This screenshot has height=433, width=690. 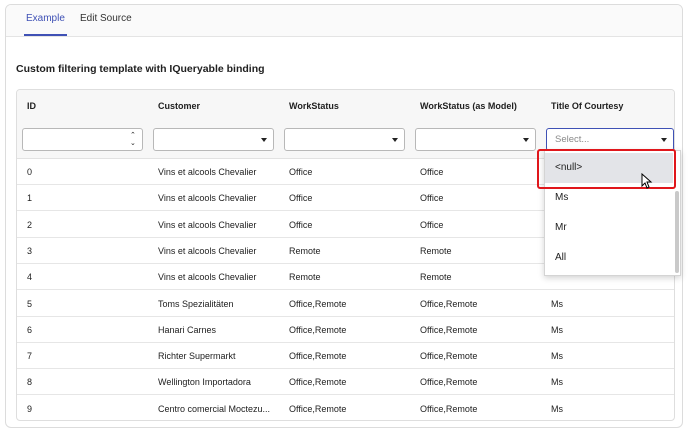 What do you see at coordinates (196, 303) in the screenshot?
I see `cell-customer: Toms Spezialitäten` at bounding box center [196, 303].